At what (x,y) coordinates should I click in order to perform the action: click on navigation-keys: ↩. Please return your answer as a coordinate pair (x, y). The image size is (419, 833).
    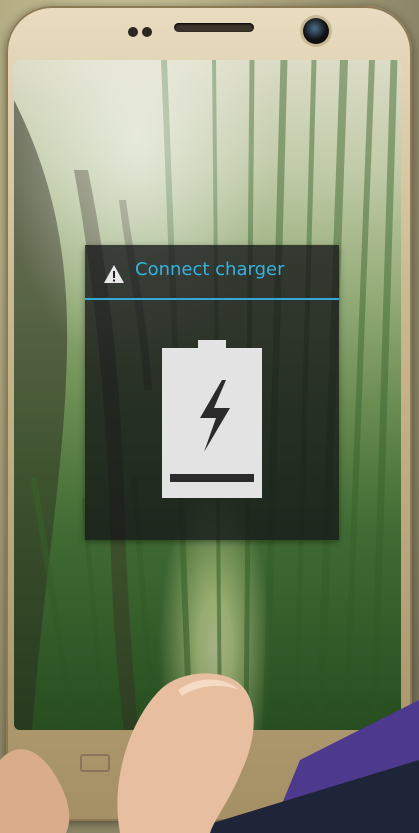
    Looking at the image, I should click on (207, 760).